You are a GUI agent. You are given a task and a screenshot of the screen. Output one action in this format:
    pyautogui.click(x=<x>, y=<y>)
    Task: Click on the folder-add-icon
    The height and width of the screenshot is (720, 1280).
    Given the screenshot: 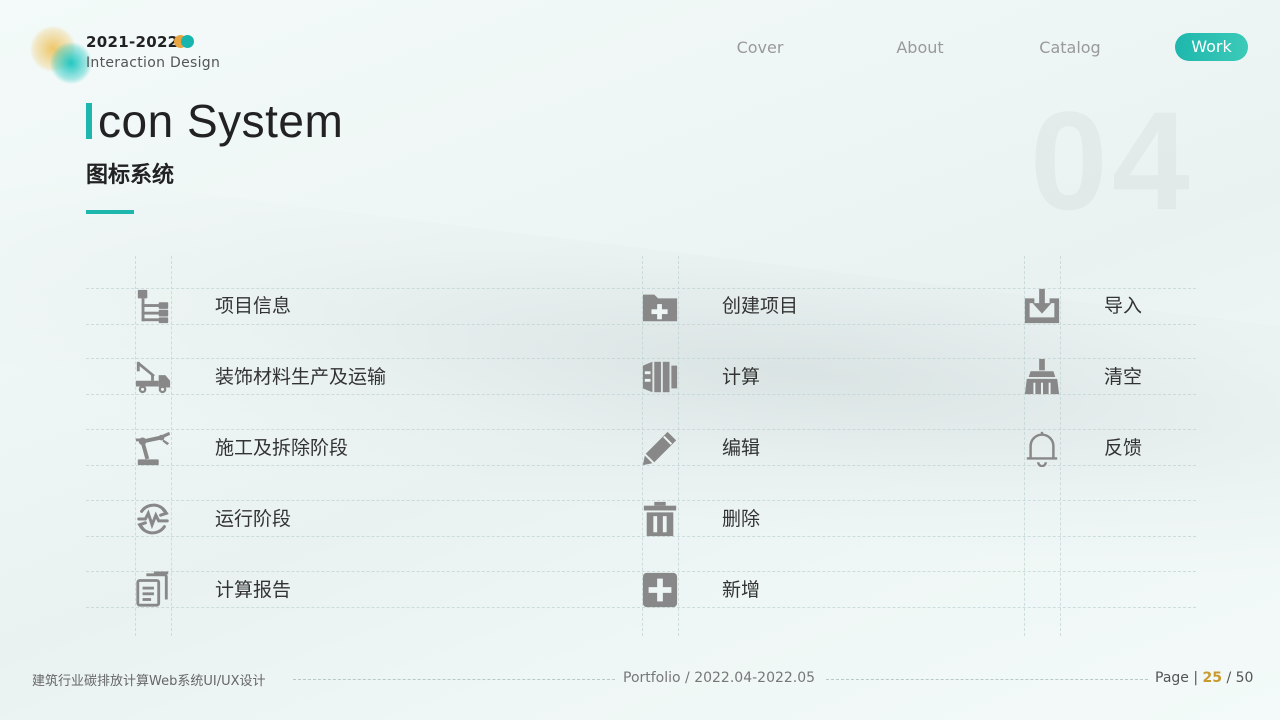 What is the action you would take?
    pyautogui.click(x=660, y=306)
    